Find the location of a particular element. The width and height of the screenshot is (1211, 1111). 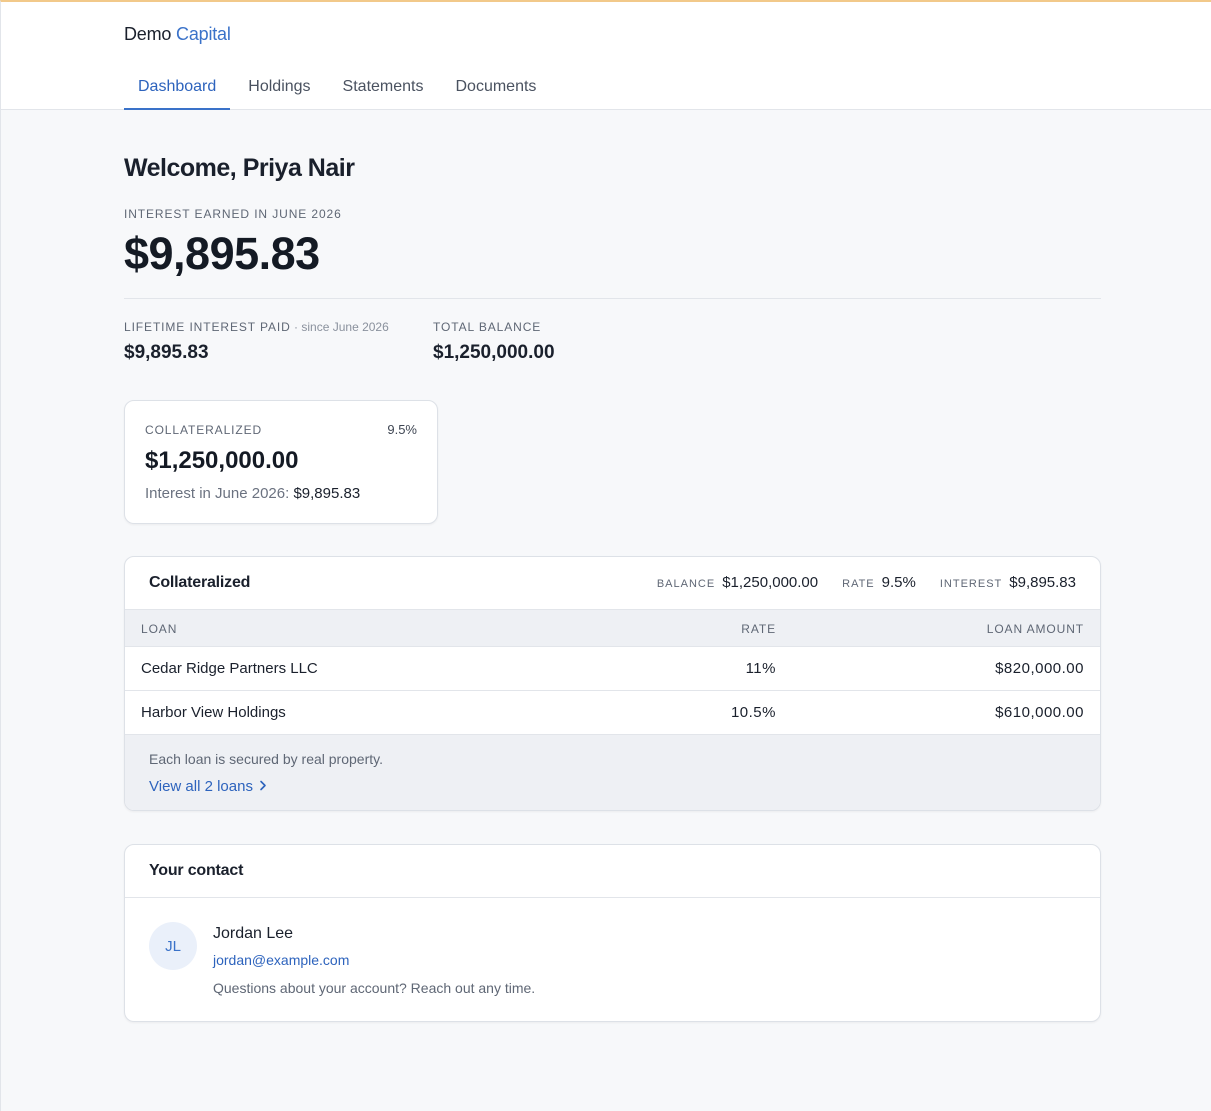

product-label: COLLATERALIZED is located at coordinates (204, 430).